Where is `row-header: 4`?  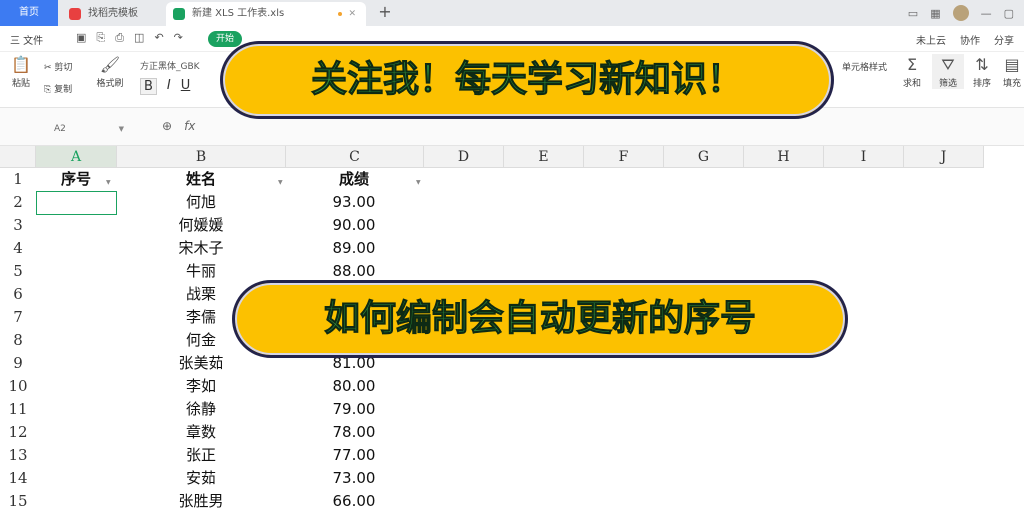
row-header: 4 is located at coordinates (18, 248).